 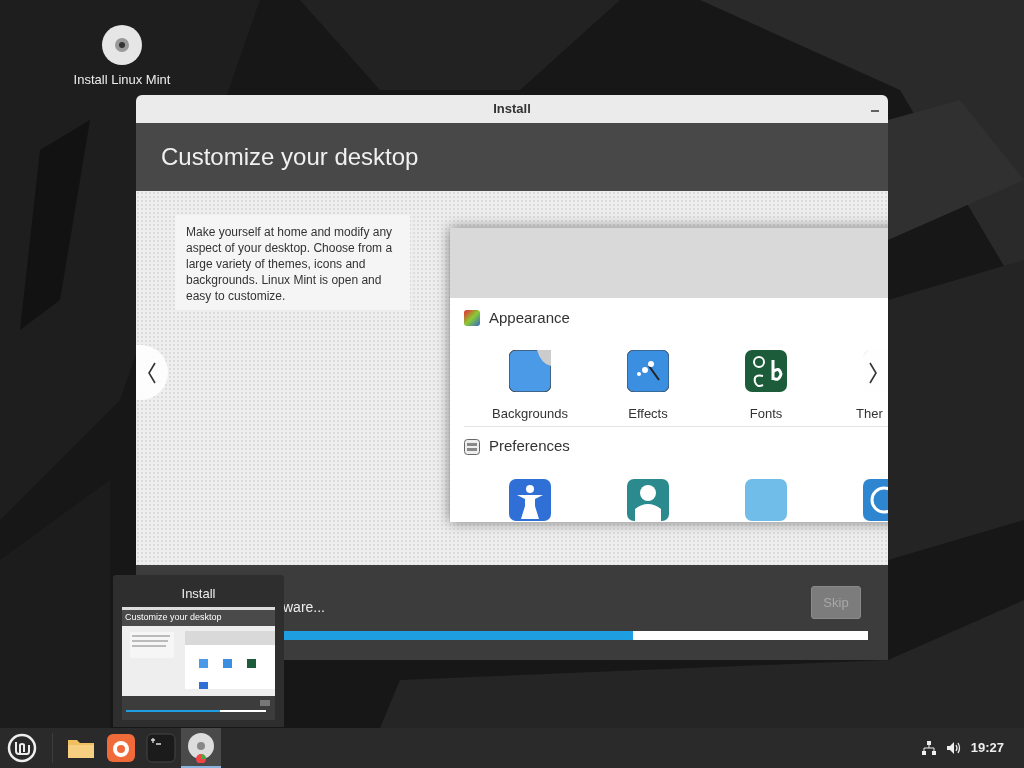 I want to click on page-heading: Customize your desktop, so click(x=290, y=157).